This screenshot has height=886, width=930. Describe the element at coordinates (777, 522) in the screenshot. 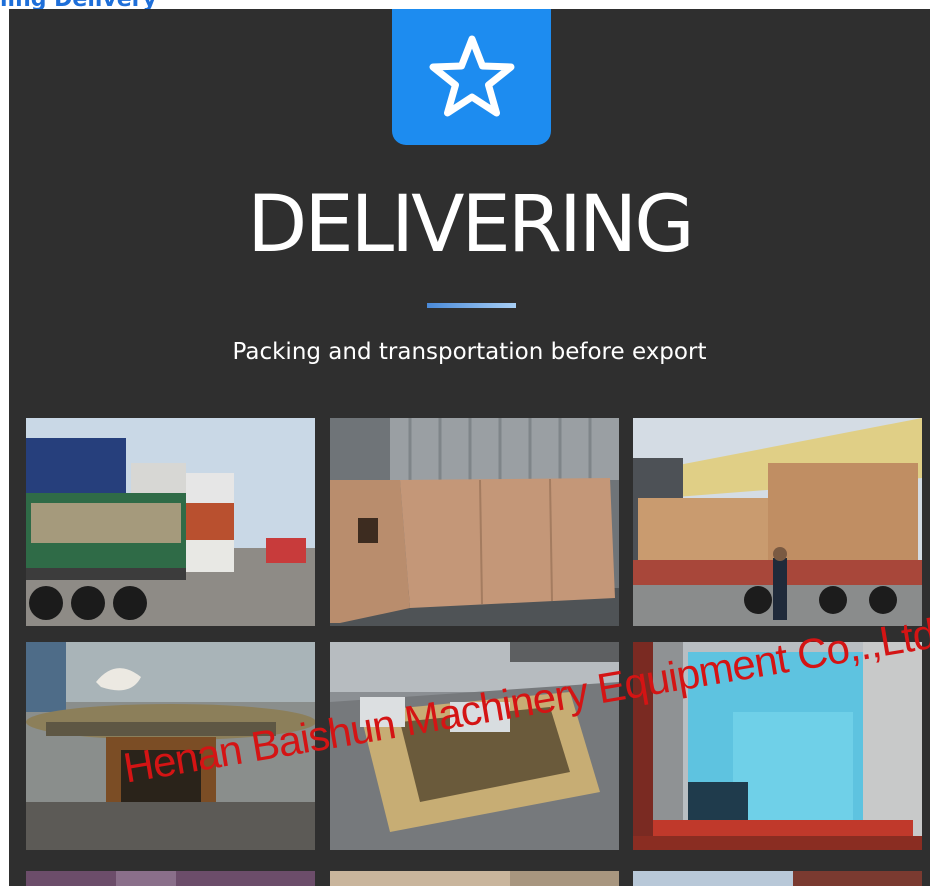

I see `photo-crates-on-trailer` at that location.